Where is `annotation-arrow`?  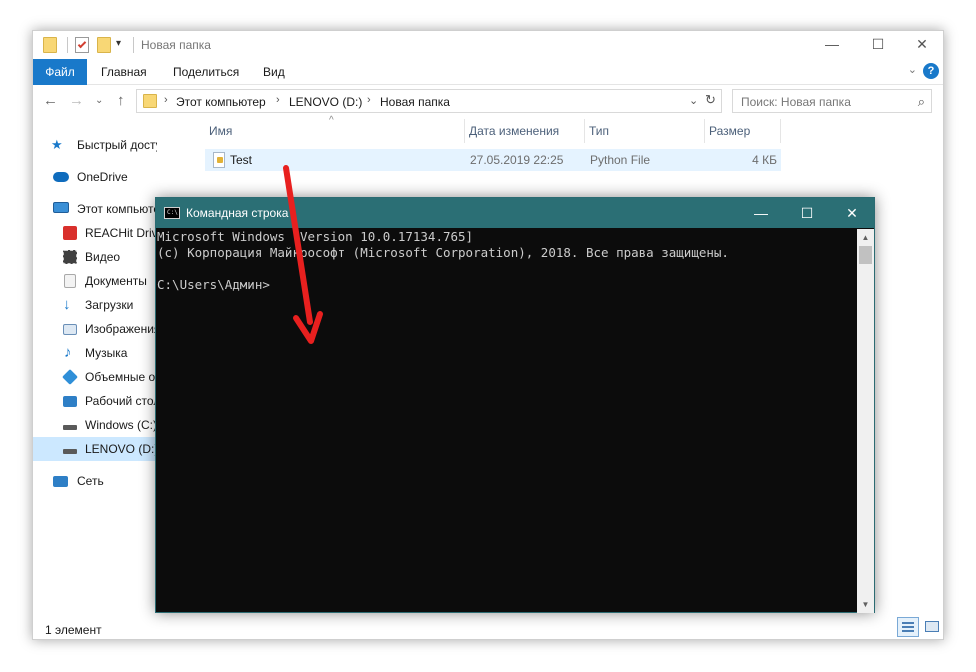
annotation-arrow is located at coordinates (303, 254).